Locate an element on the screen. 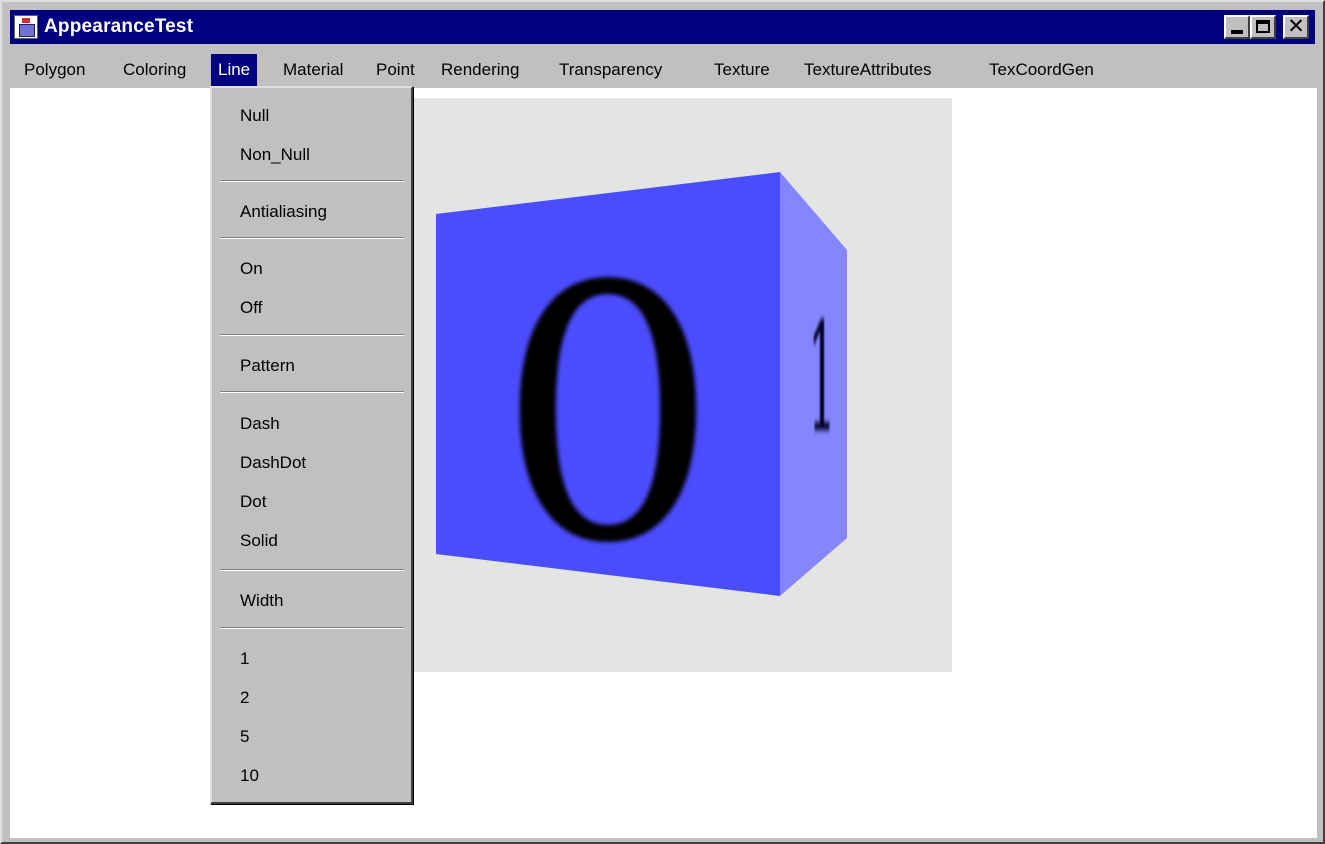  menu-item-null: Null is located at coordinates (254, 116).